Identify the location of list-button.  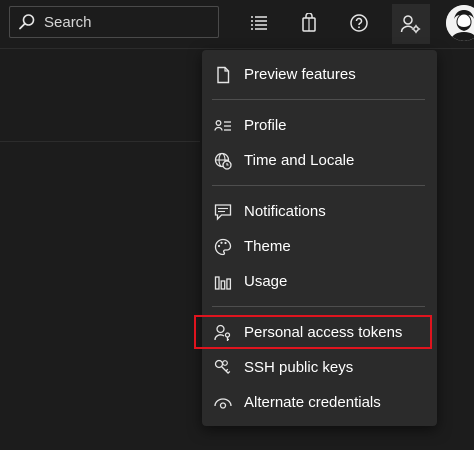
(259, 23).